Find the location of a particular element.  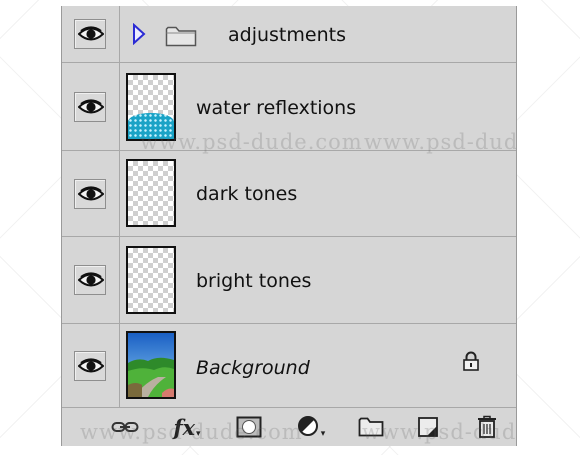

layer-style-button: fx ▾ is located at coordinates (187, 427).